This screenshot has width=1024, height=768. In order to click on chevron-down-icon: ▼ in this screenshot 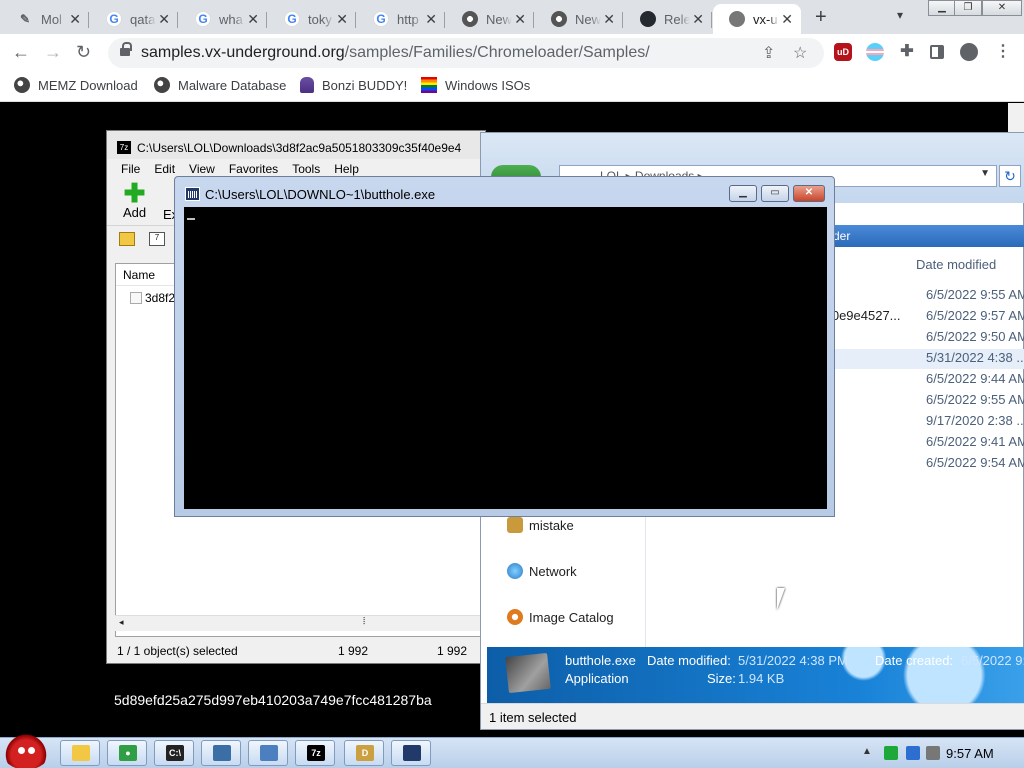, I will do `click(985, 173)`.